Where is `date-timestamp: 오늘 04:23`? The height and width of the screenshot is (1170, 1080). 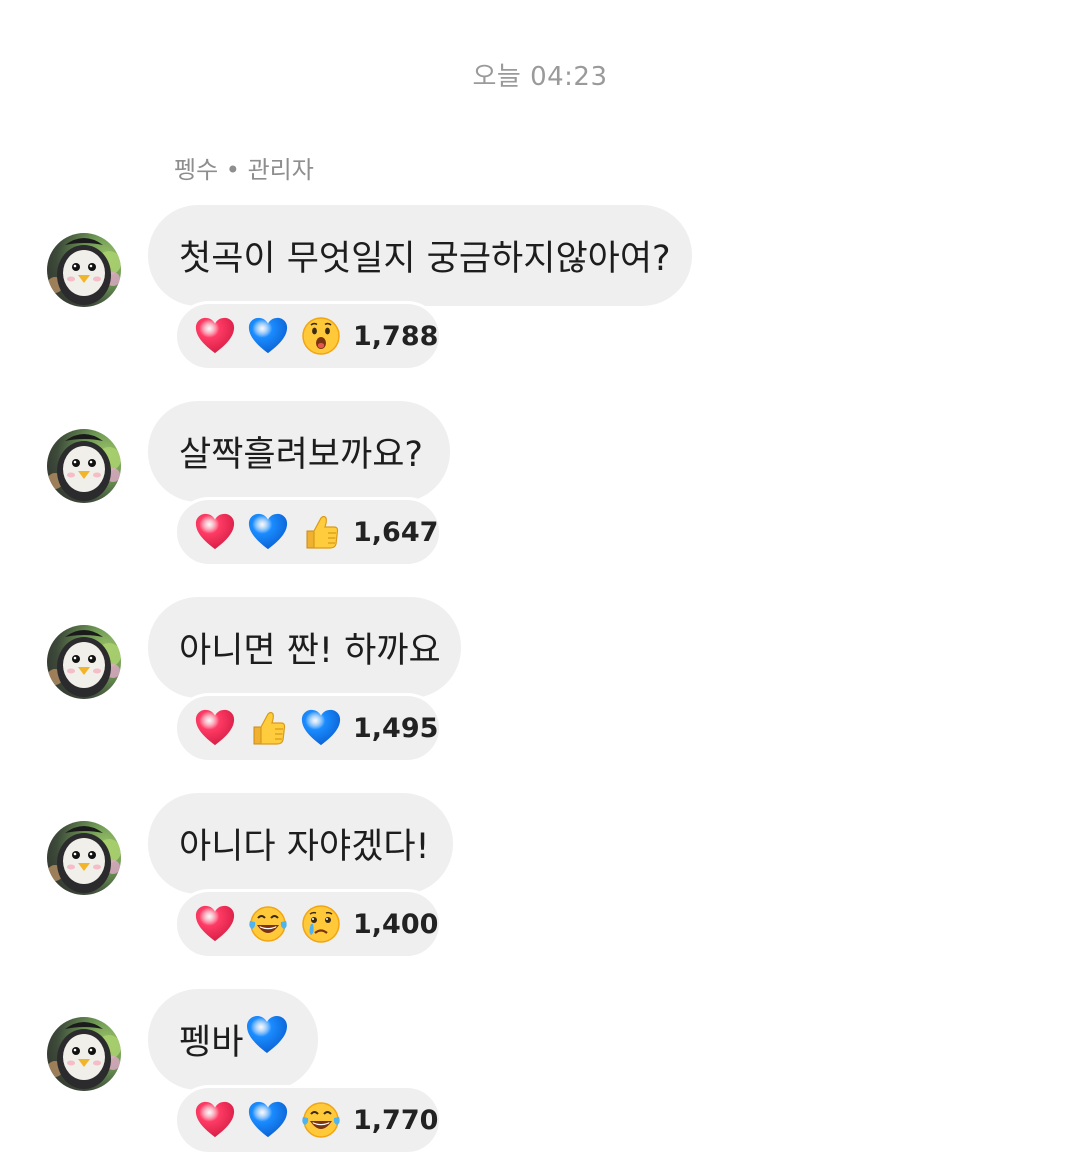
date-timestamp: 오늘 04:23 is located at coordinates (540, 77).